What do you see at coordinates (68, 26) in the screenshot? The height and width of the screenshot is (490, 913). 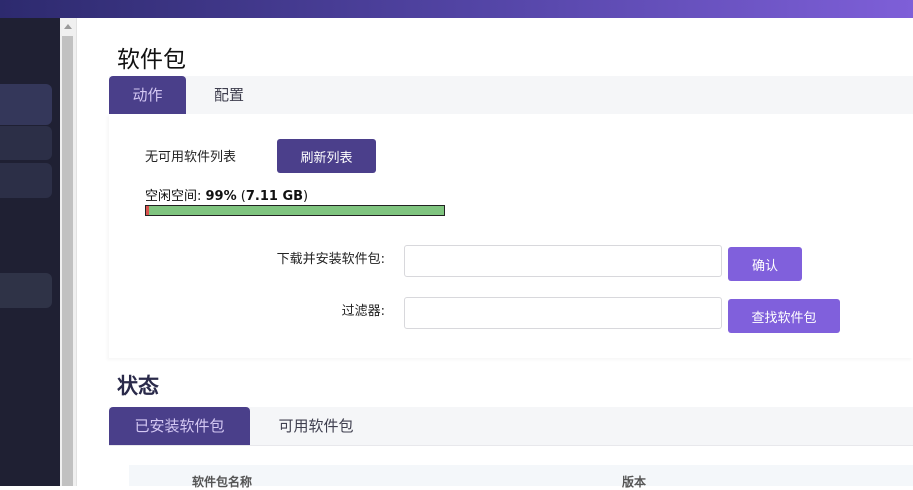 I see `scroll-up-arrow-icon` at bounding box center [68, 26].